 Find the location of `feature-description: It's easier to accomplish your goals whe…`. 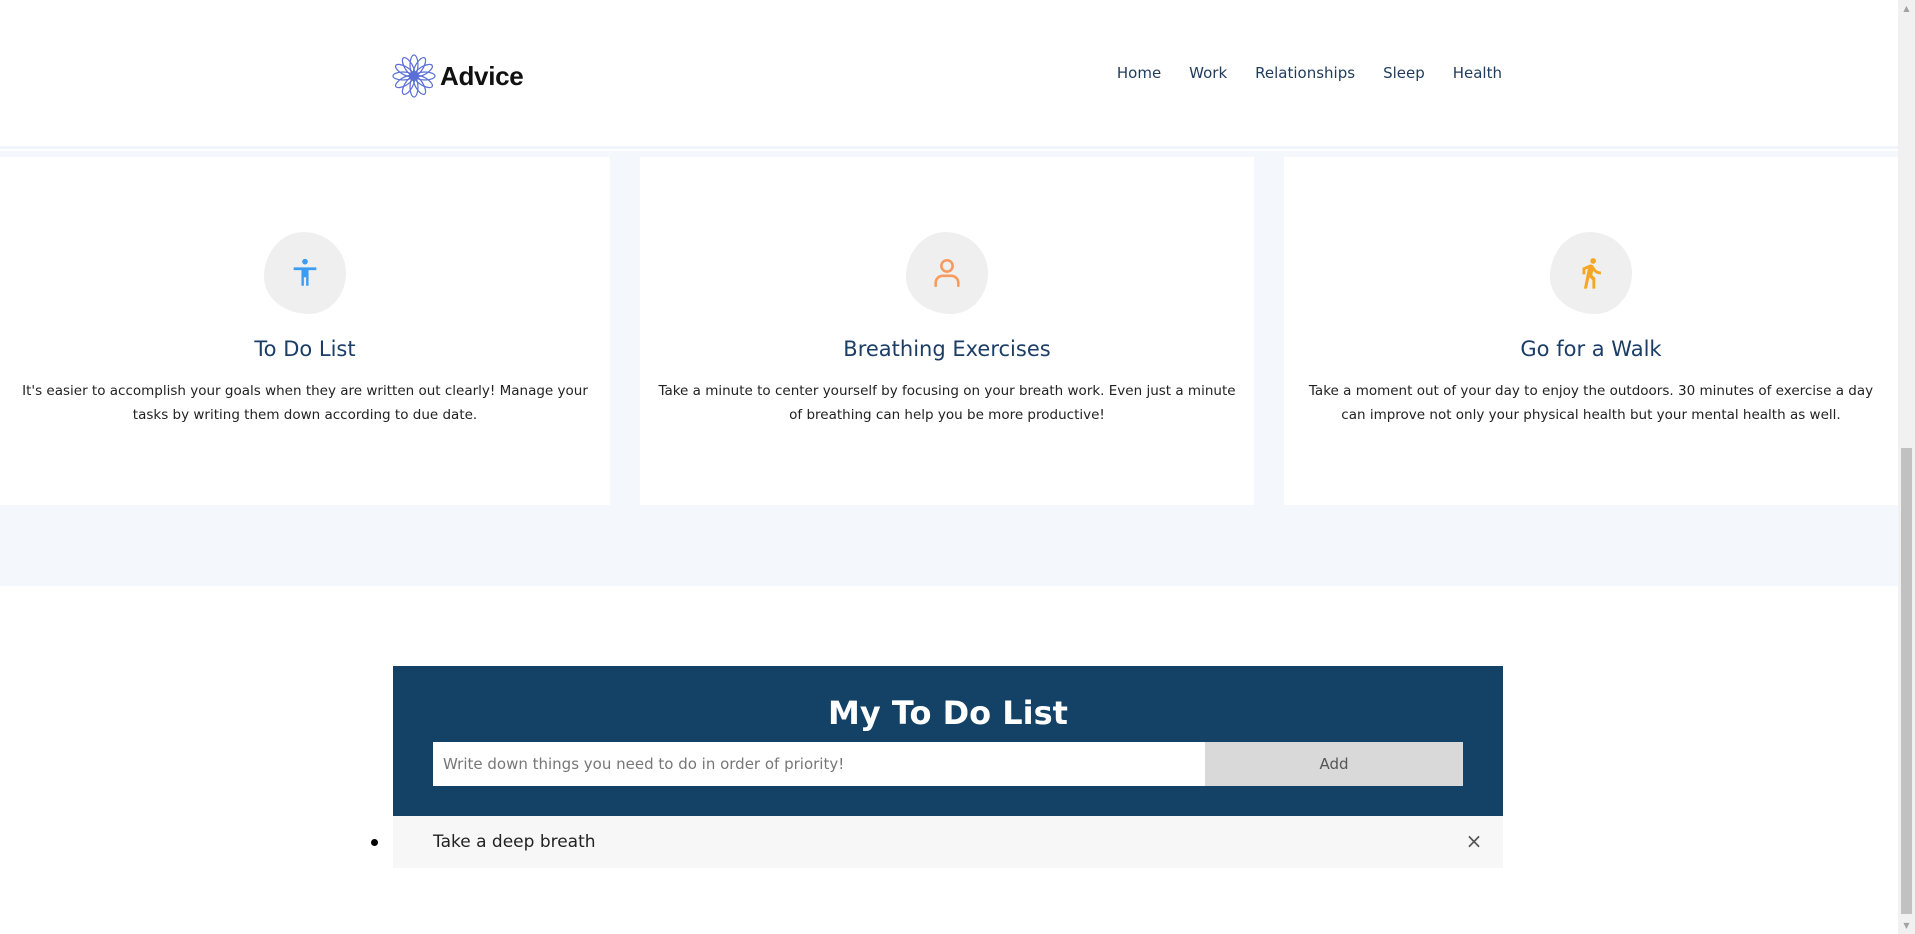

feature-description: It's easier to accomplish your goals whe… is located at coordinates (305, 403).